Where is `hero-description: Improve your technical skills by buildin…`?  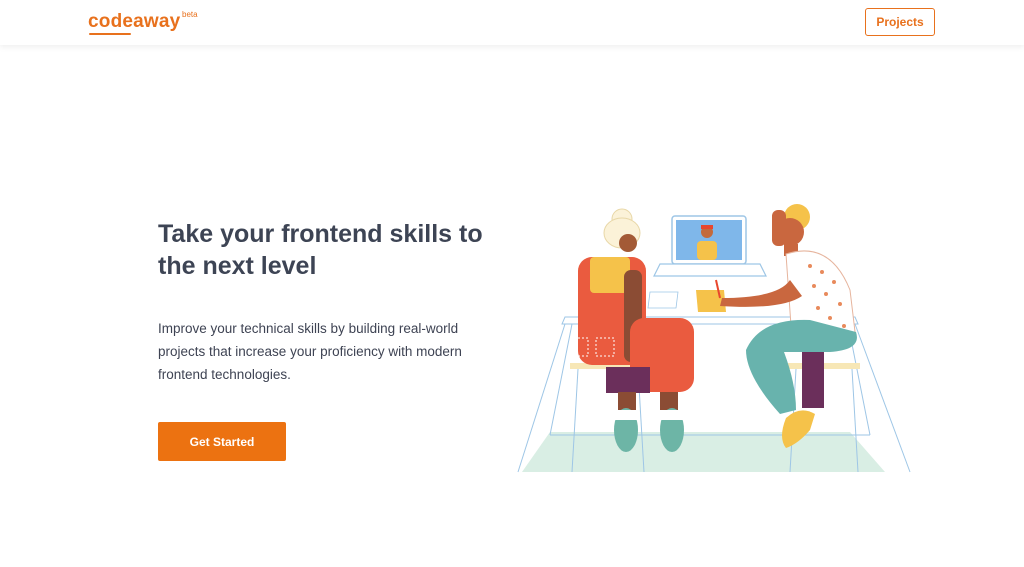 hero-description: Improve your technical skills by buildin… is located at coordinates (310, 351).